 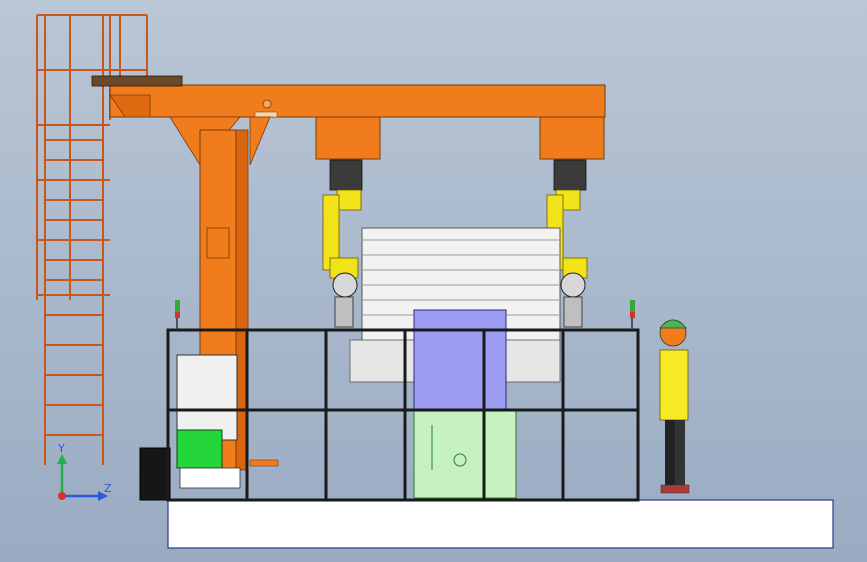 I want to click on floor-slab, so click(x=500, y=524).